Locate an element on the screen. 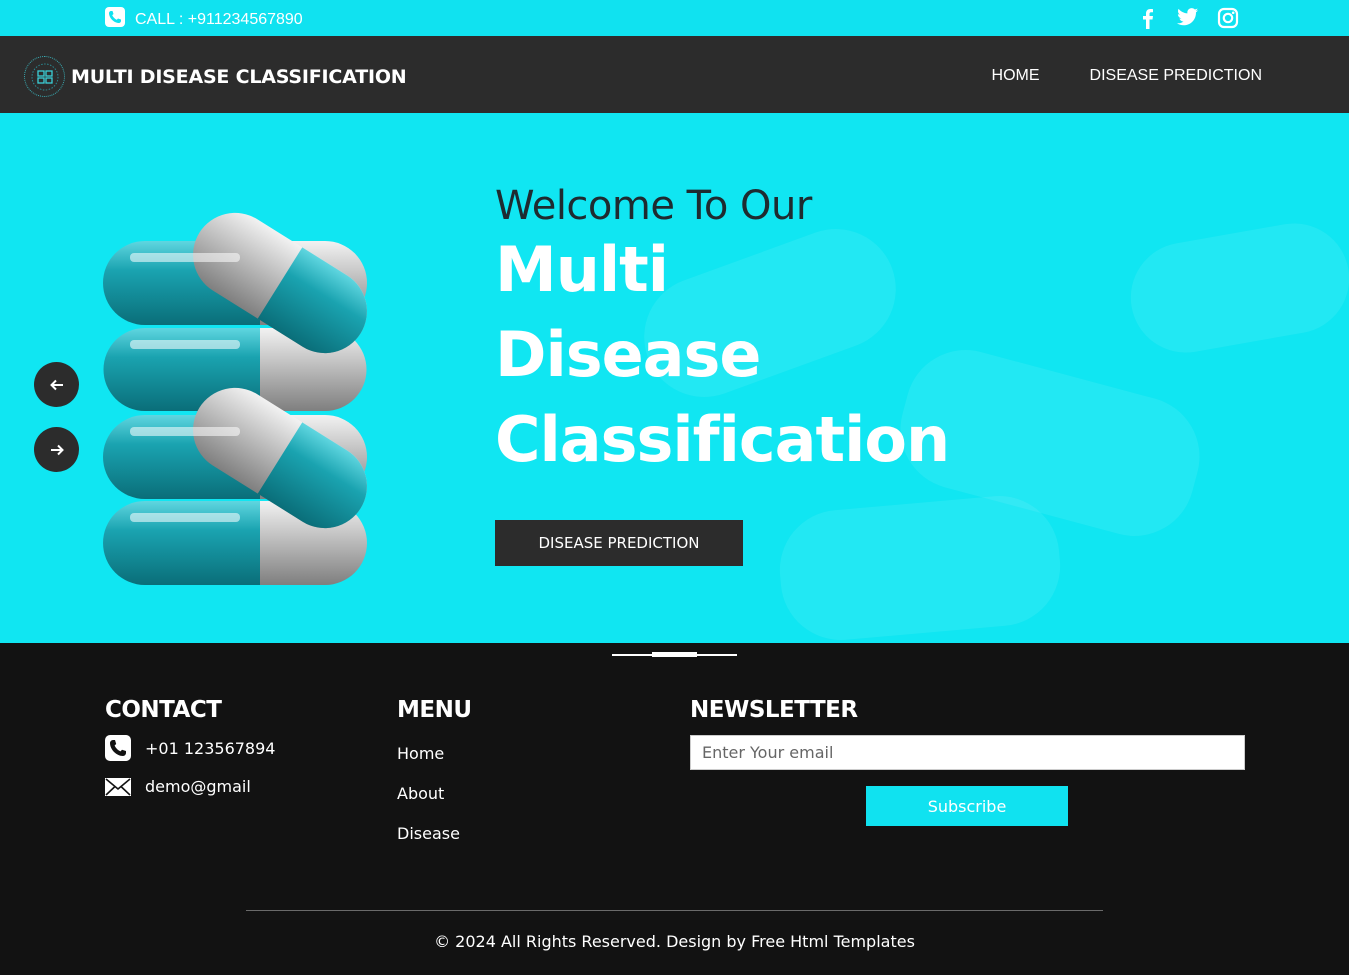  arrow-right-icon is located at coordinates (57, 449).